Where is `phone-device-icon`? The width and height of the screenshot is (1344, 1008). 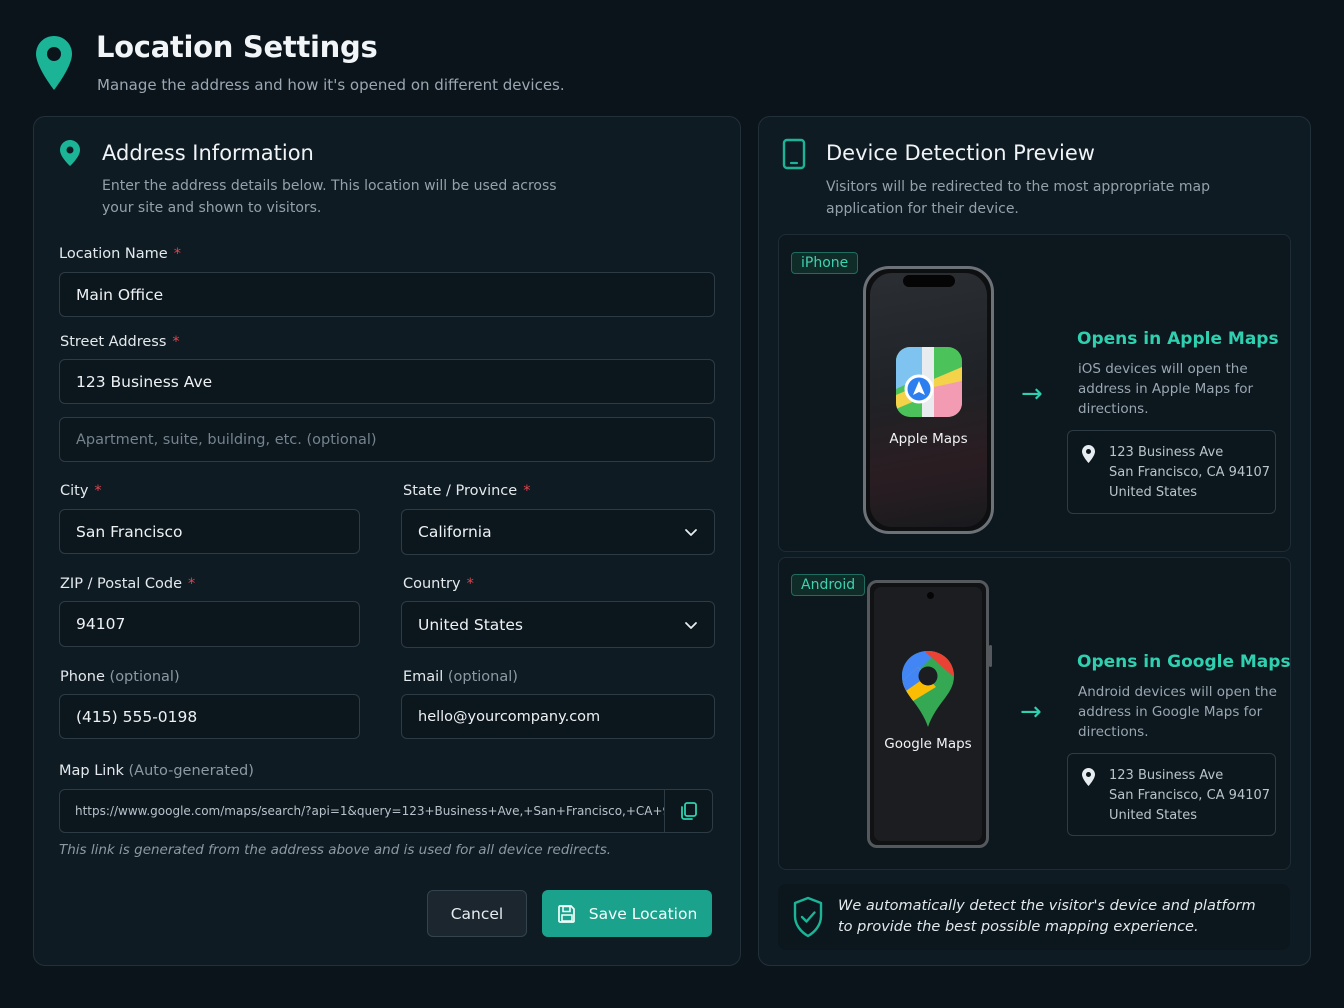 phone-device-icon is located at coordinates (794, 154).